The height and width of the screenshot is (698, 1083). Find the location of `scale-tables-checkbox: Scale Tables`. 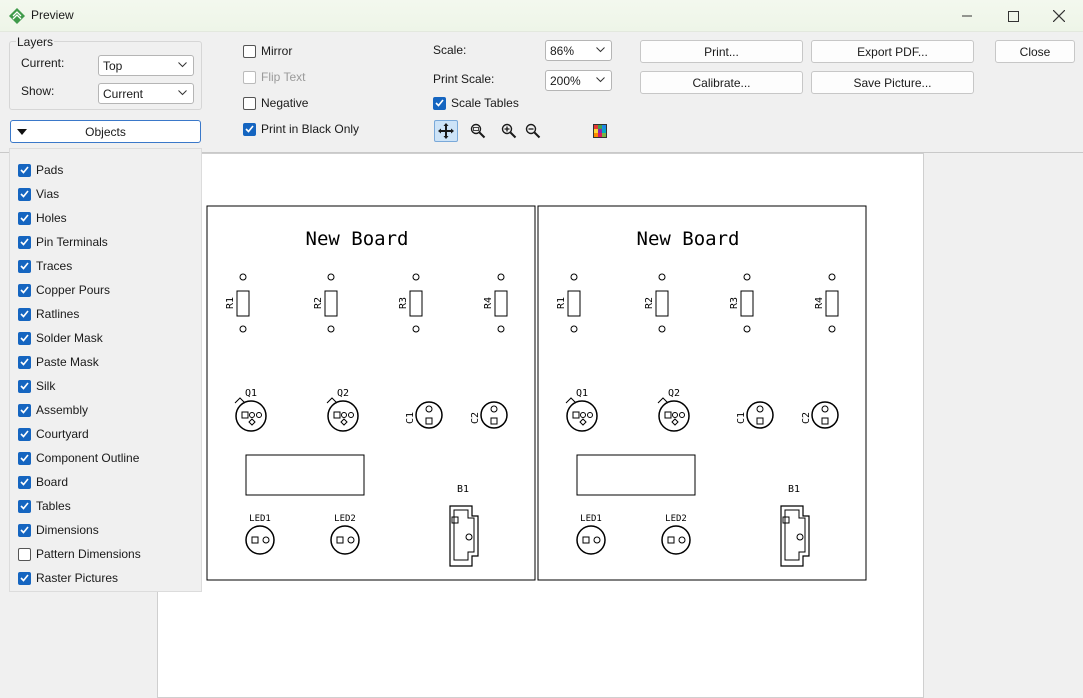

scale-tables-checkbox: Scale Tables is located at coordinates (476, 103).